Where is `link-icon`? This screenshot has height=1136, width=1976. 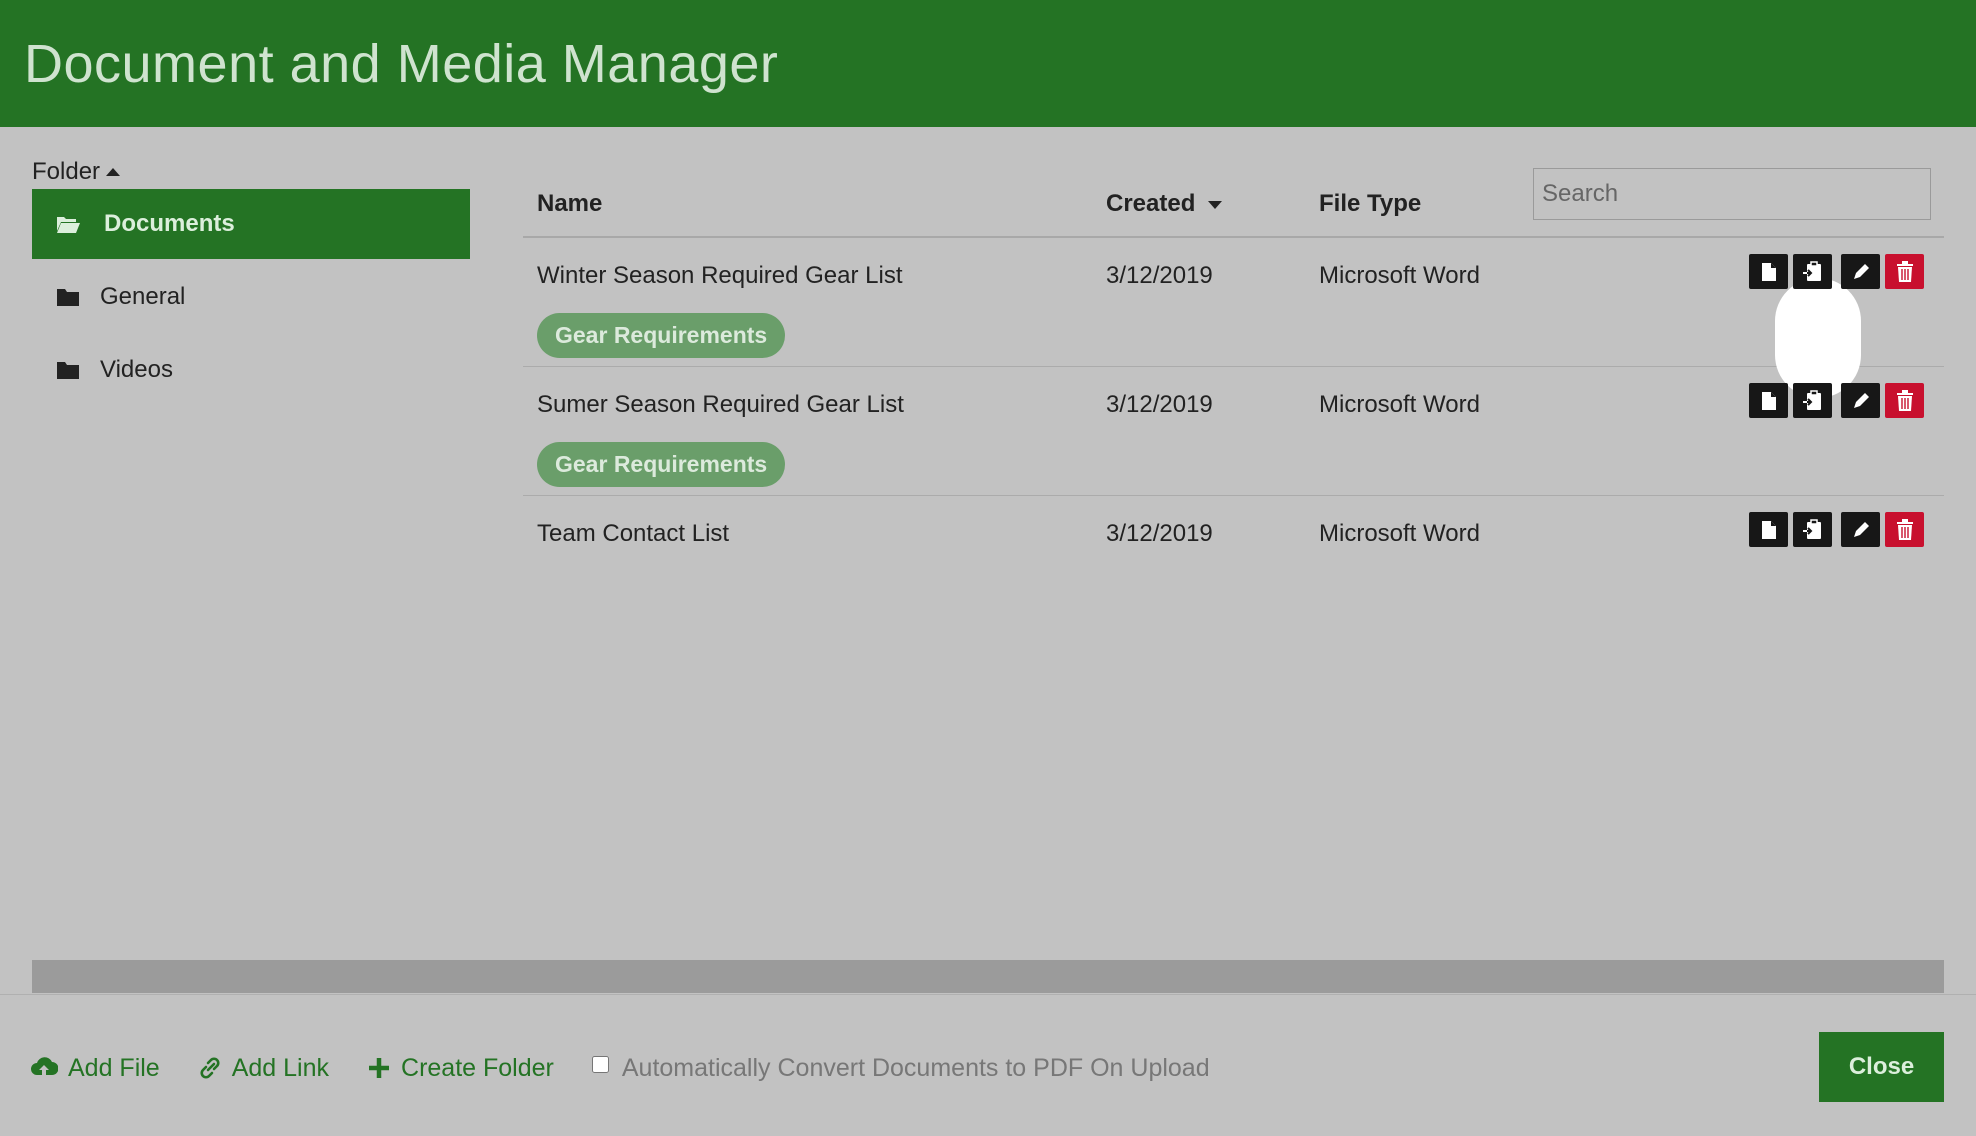 link-icon is located at coordinates (210, 1068).